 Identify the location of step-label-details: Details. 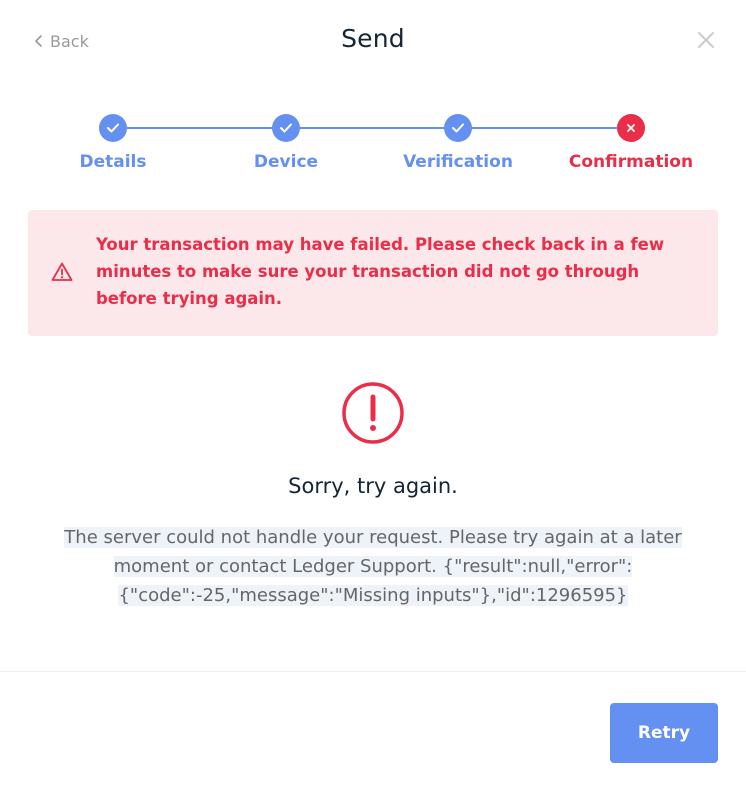
(113, 162).